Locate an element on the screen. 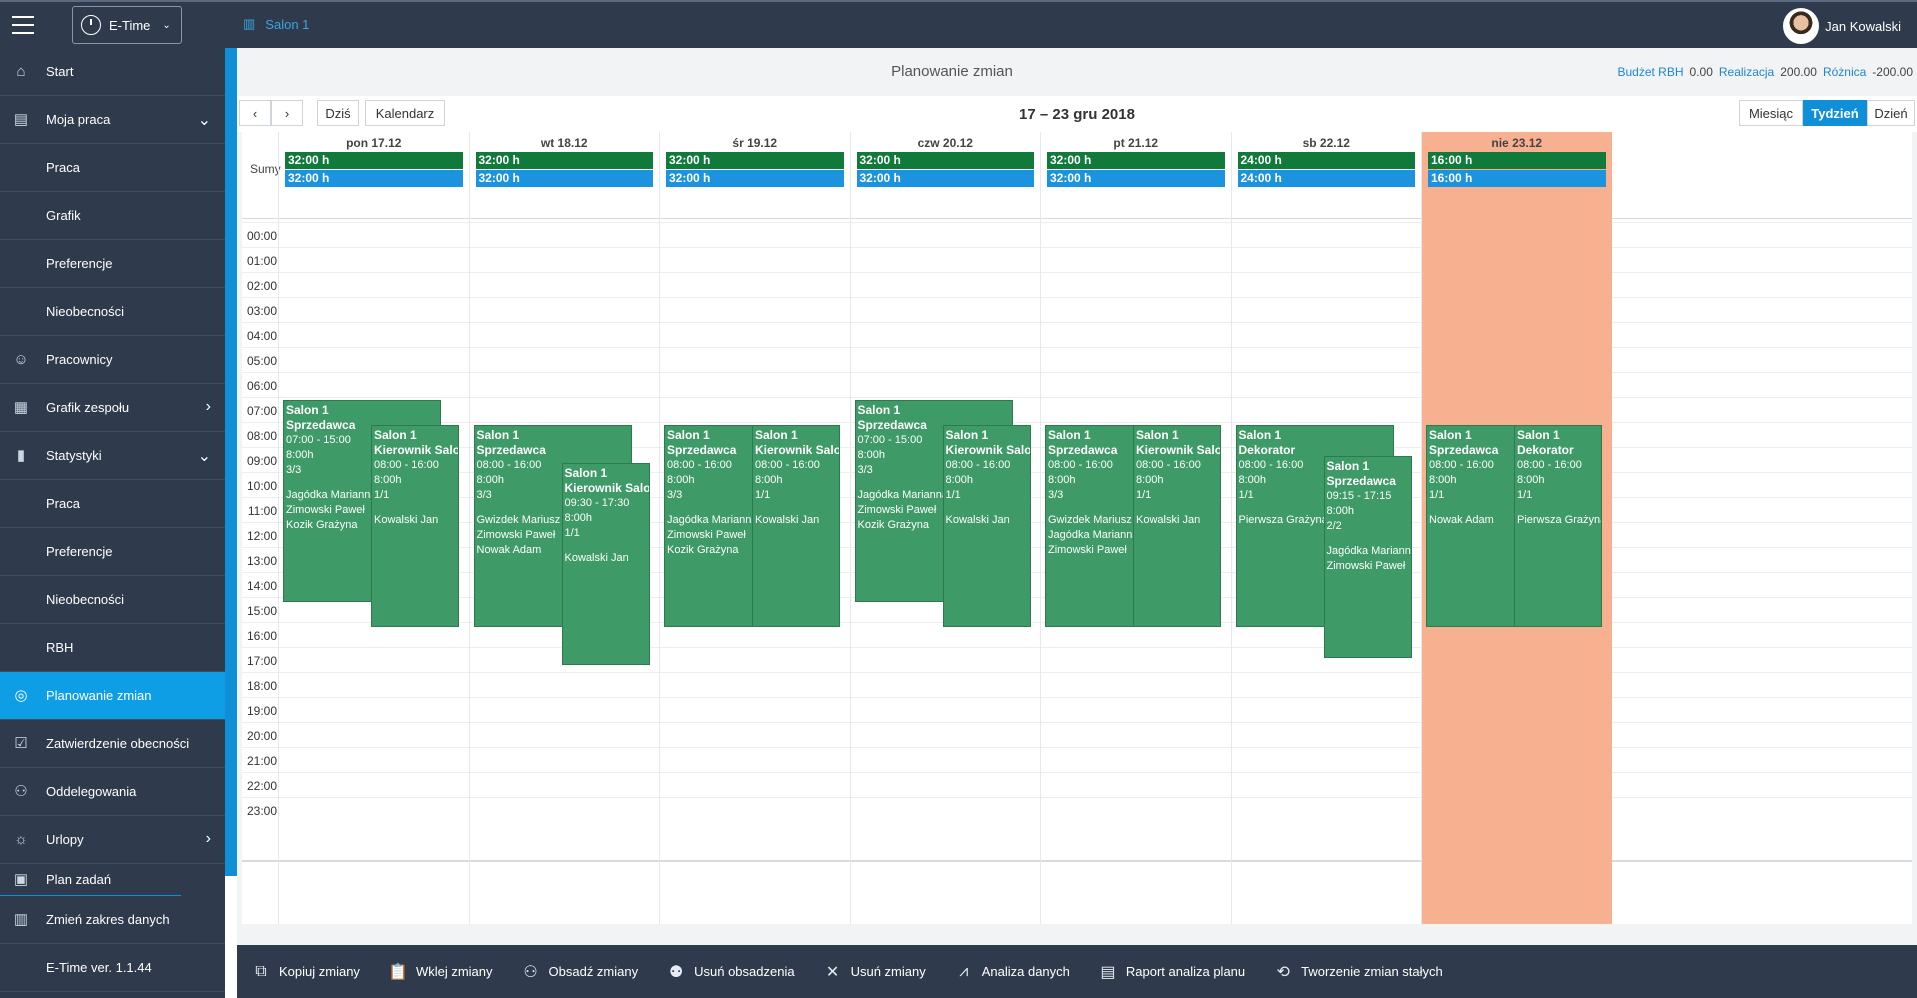 The image size is (1917, 998). view-day-button: Dzień is located at coordinates (1891, 113).